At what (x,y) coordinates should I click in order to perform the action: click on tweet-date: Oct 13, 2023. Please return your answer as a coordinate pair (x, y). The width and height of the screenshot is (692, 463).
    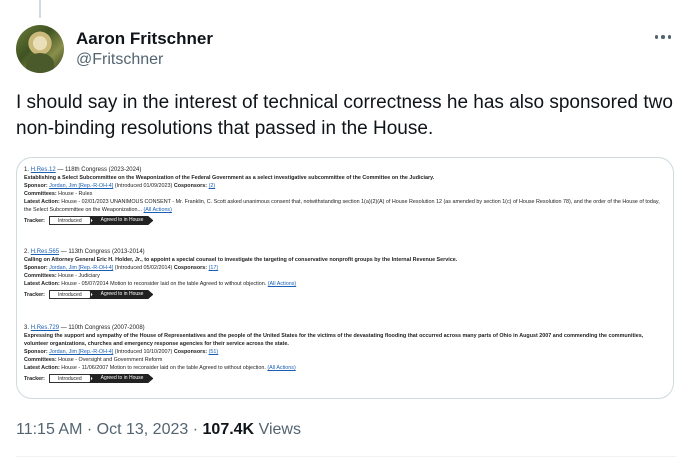
    Looking at the image, I should click on (143, 429).